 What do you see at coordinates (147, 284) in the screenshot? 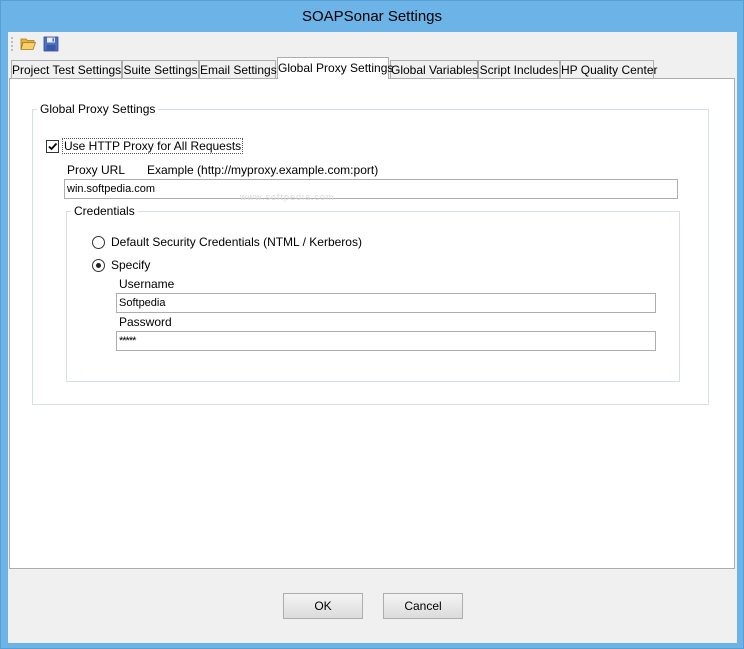
I see `username-label: Username` at bounding box center [147, 284].